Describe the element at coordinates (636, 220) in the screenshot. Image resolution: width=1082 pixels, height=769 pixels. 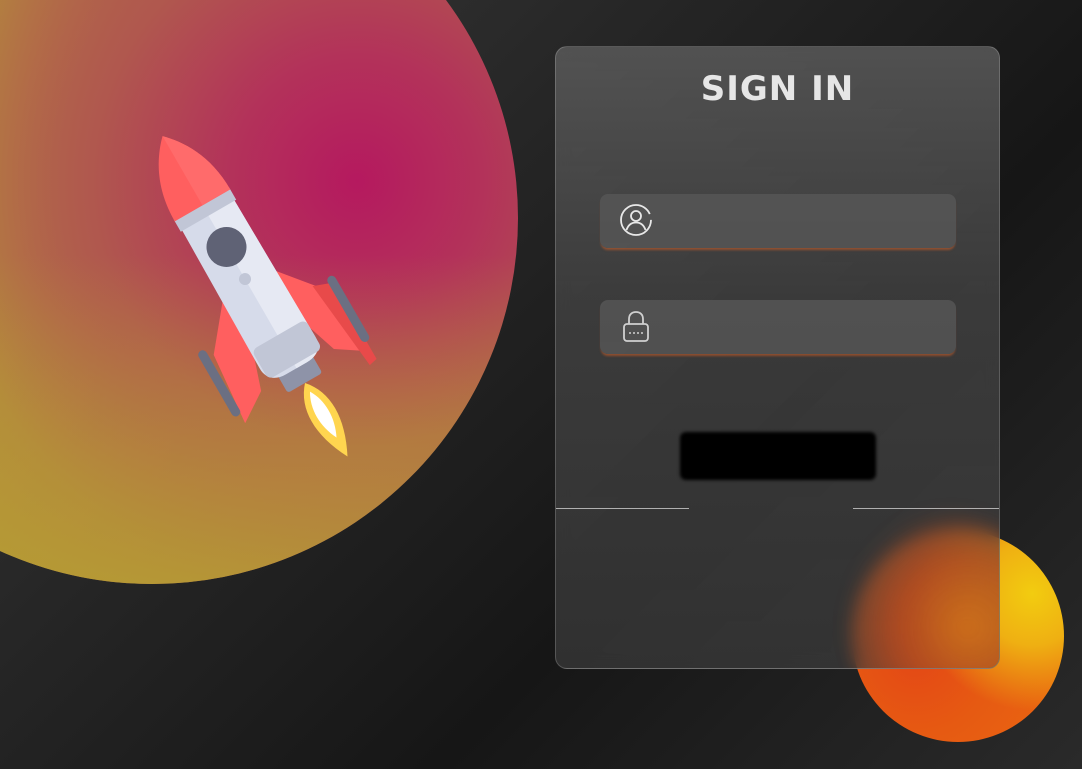
I see `user-circle-icon` at that location.